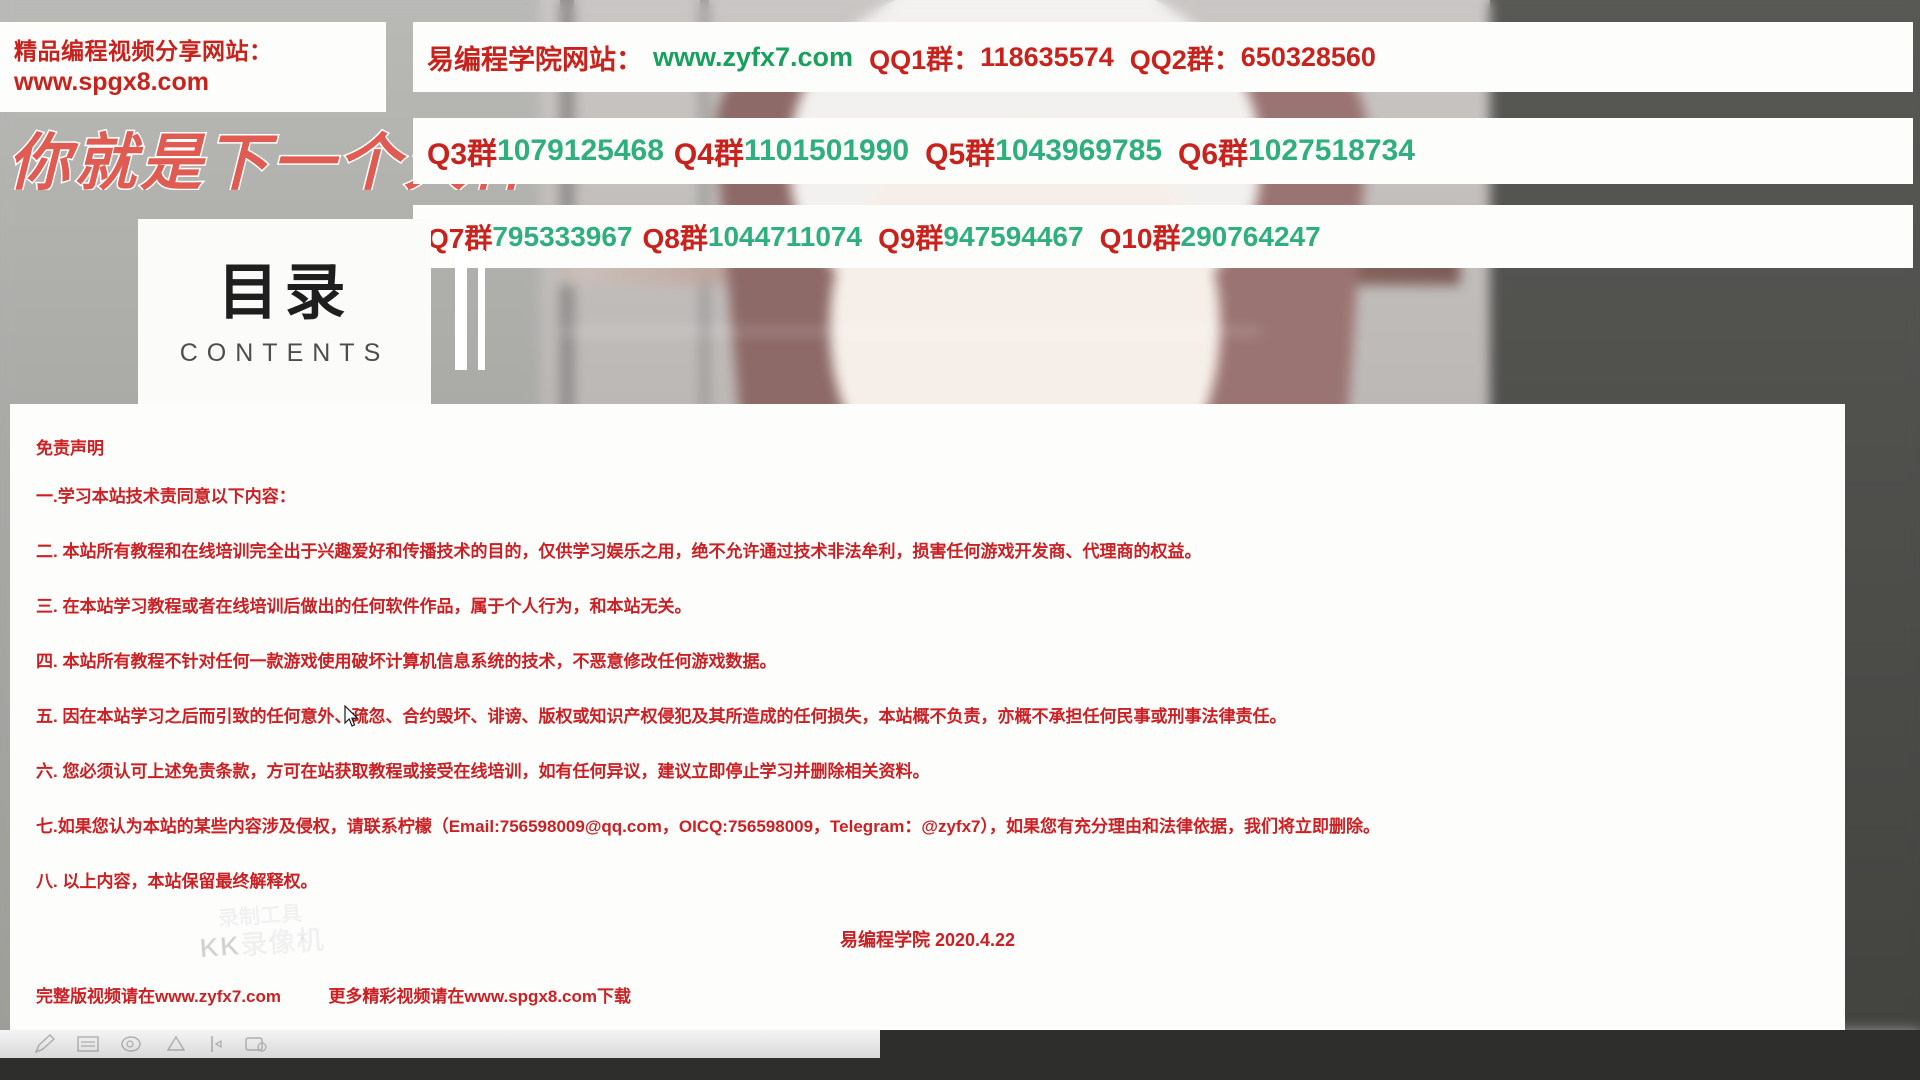  I want to click on qq1-value: 118635574, so click(1047, 56).